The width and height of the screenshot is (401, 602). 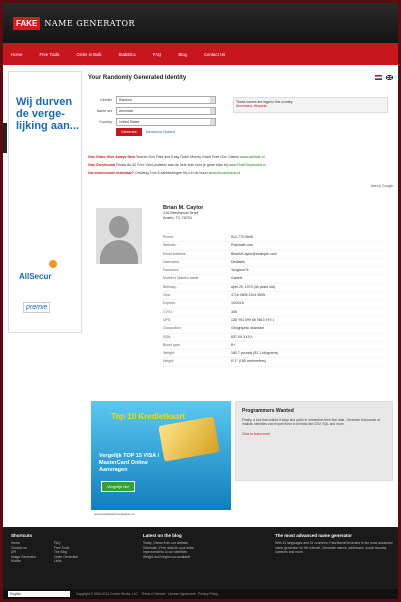 What do you see at coordinates (53, 264) in the screenshot?
I see `allsecur-logo-icon` at bounding box center [53, 264].